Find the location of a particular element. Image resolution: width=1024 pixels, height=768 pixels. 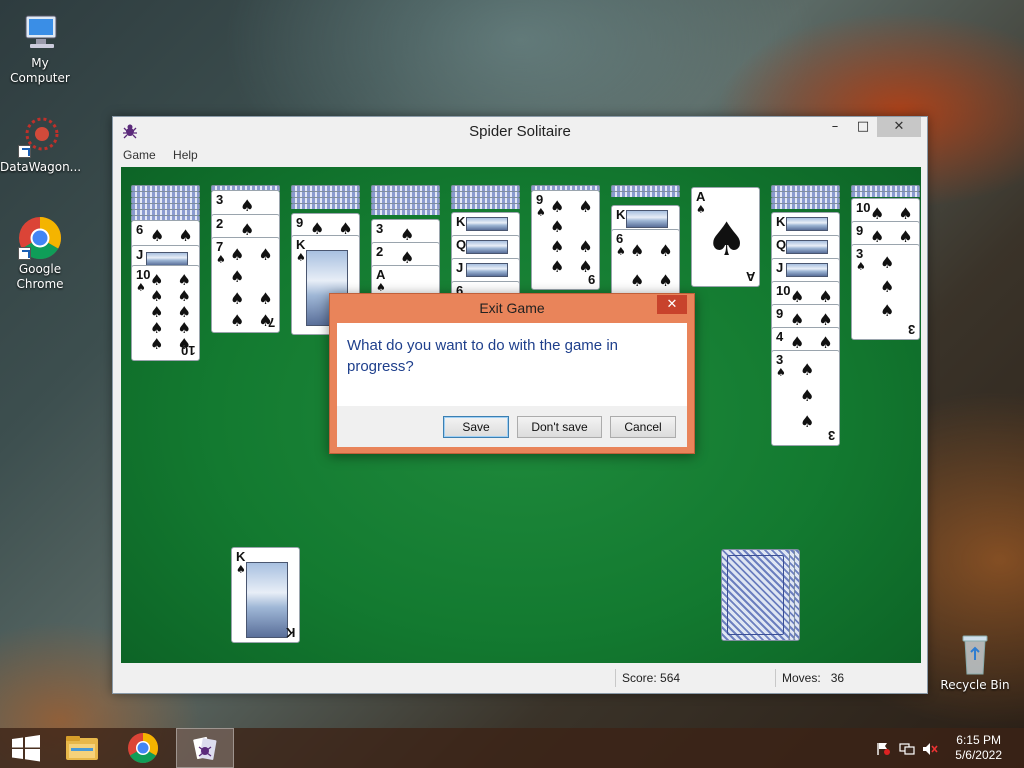

foundation-pile: K ♠ K is located at coordinates (265, 595).